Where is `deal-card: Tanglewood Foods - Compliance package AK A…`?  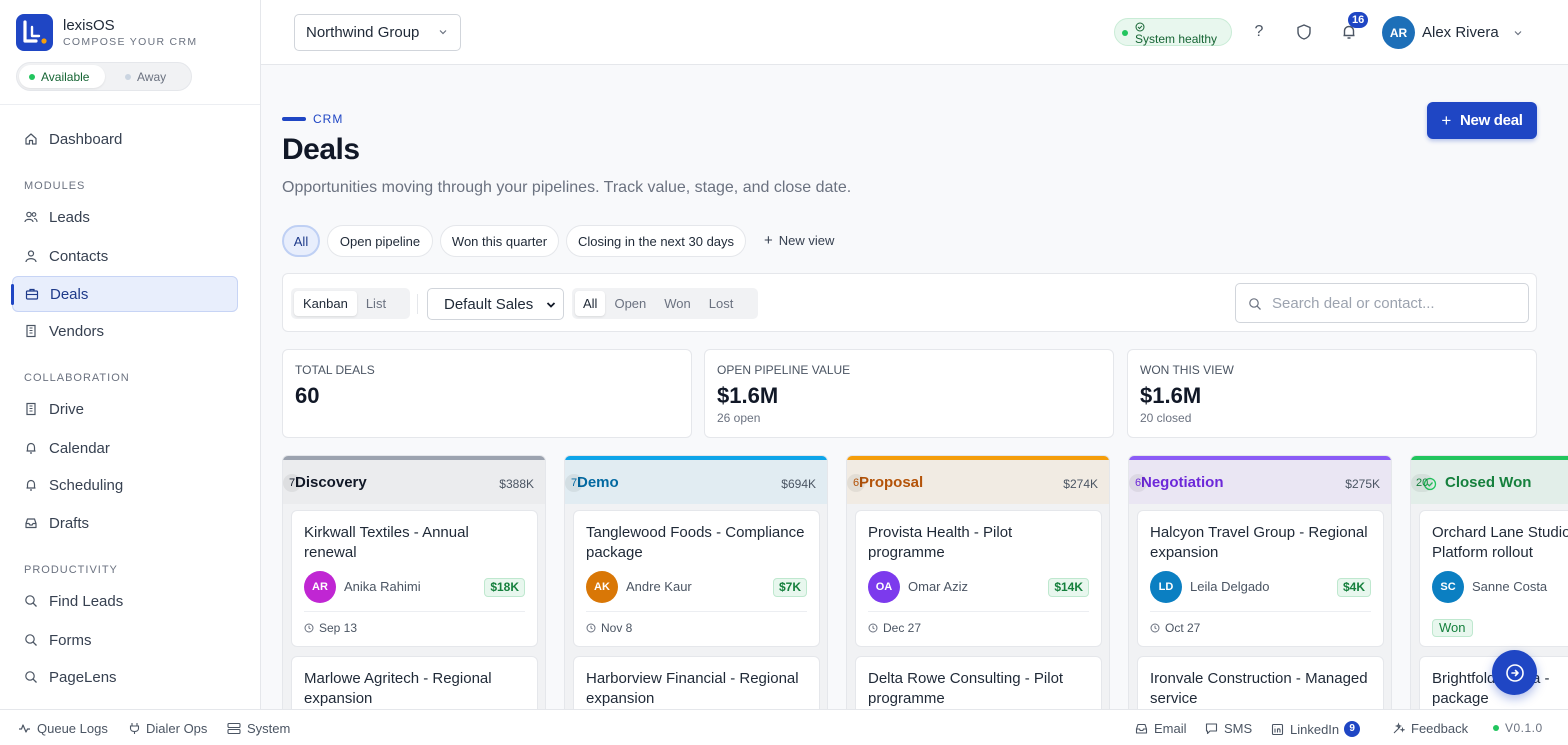
deal-card: Tanglewood Foods - Compliance package AK A… is located at coordinates (696, 578).